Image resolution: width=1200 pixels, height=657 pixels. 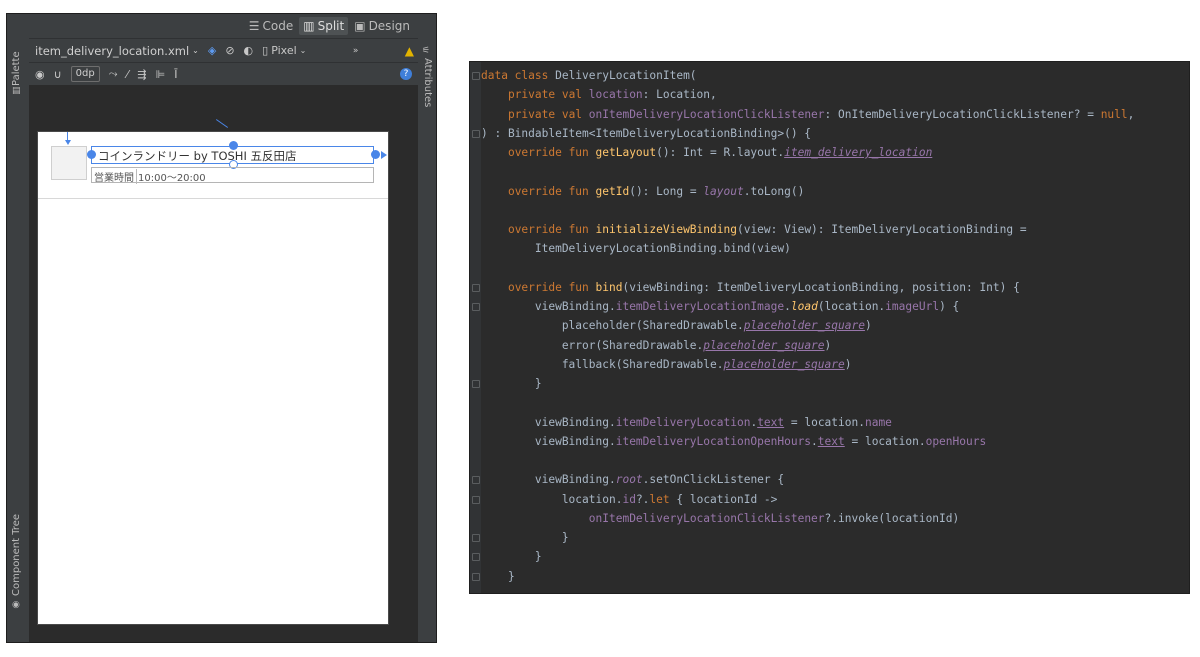 What do you see at coordinates (18, 328) in the screenshot?
I see `left-tool-strip: Palette ▤ Component Tree ◉` at bounding box center [18, 328].